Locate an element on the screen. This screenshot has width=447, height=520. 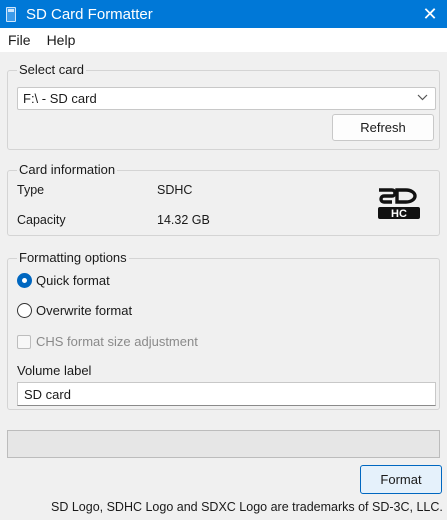
card-dropdown-value: F:\ - SD card is located at coordinates (60, 98).